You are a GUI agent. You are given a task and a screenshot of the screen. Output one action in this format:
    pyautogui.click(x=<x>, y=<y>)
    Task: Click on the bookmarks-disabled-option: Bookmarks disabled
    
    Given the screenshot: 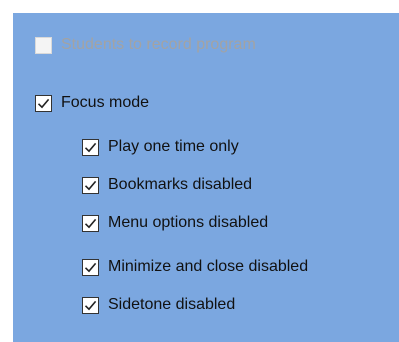 What is the action you would take?
    pyautogui.click(x=167, y=185)
    